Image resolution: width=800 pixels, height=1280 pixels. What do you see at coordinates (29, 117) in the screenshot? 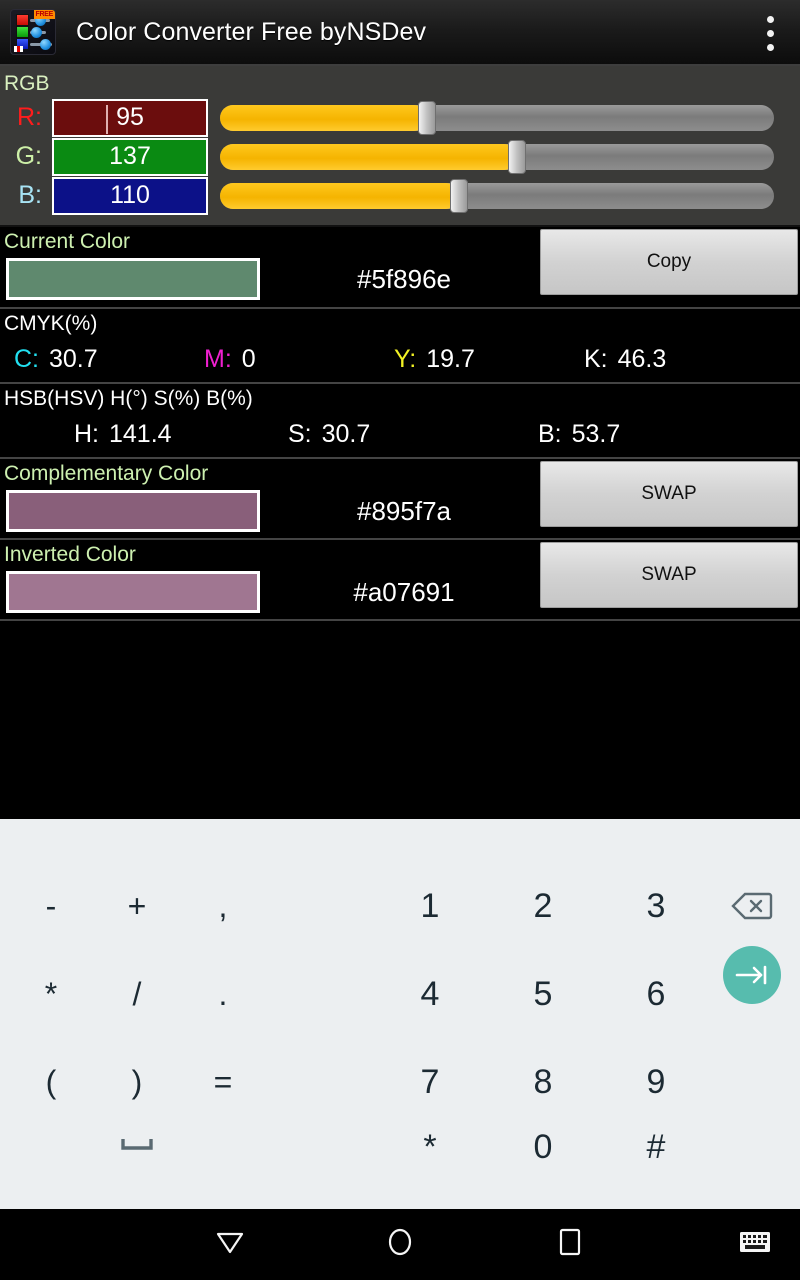
I see `rgb-label-red: R:` at bounding box center [29, 117].